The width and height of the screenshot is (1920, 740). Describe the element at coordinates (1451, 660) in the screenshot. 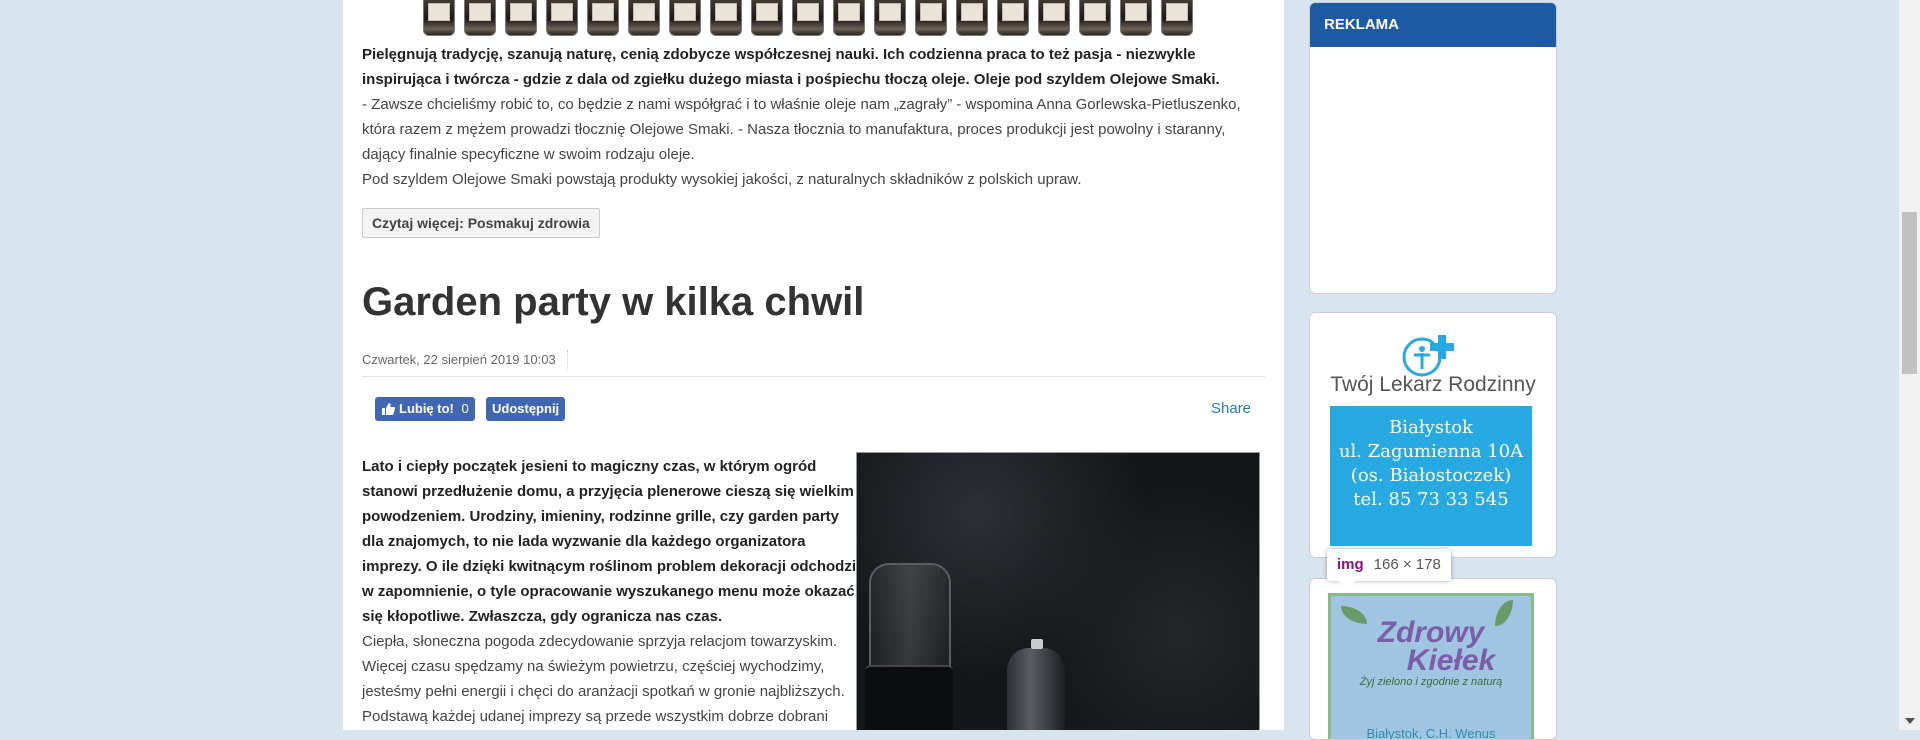

I see `ad-title-2: Kiełek` at that location.